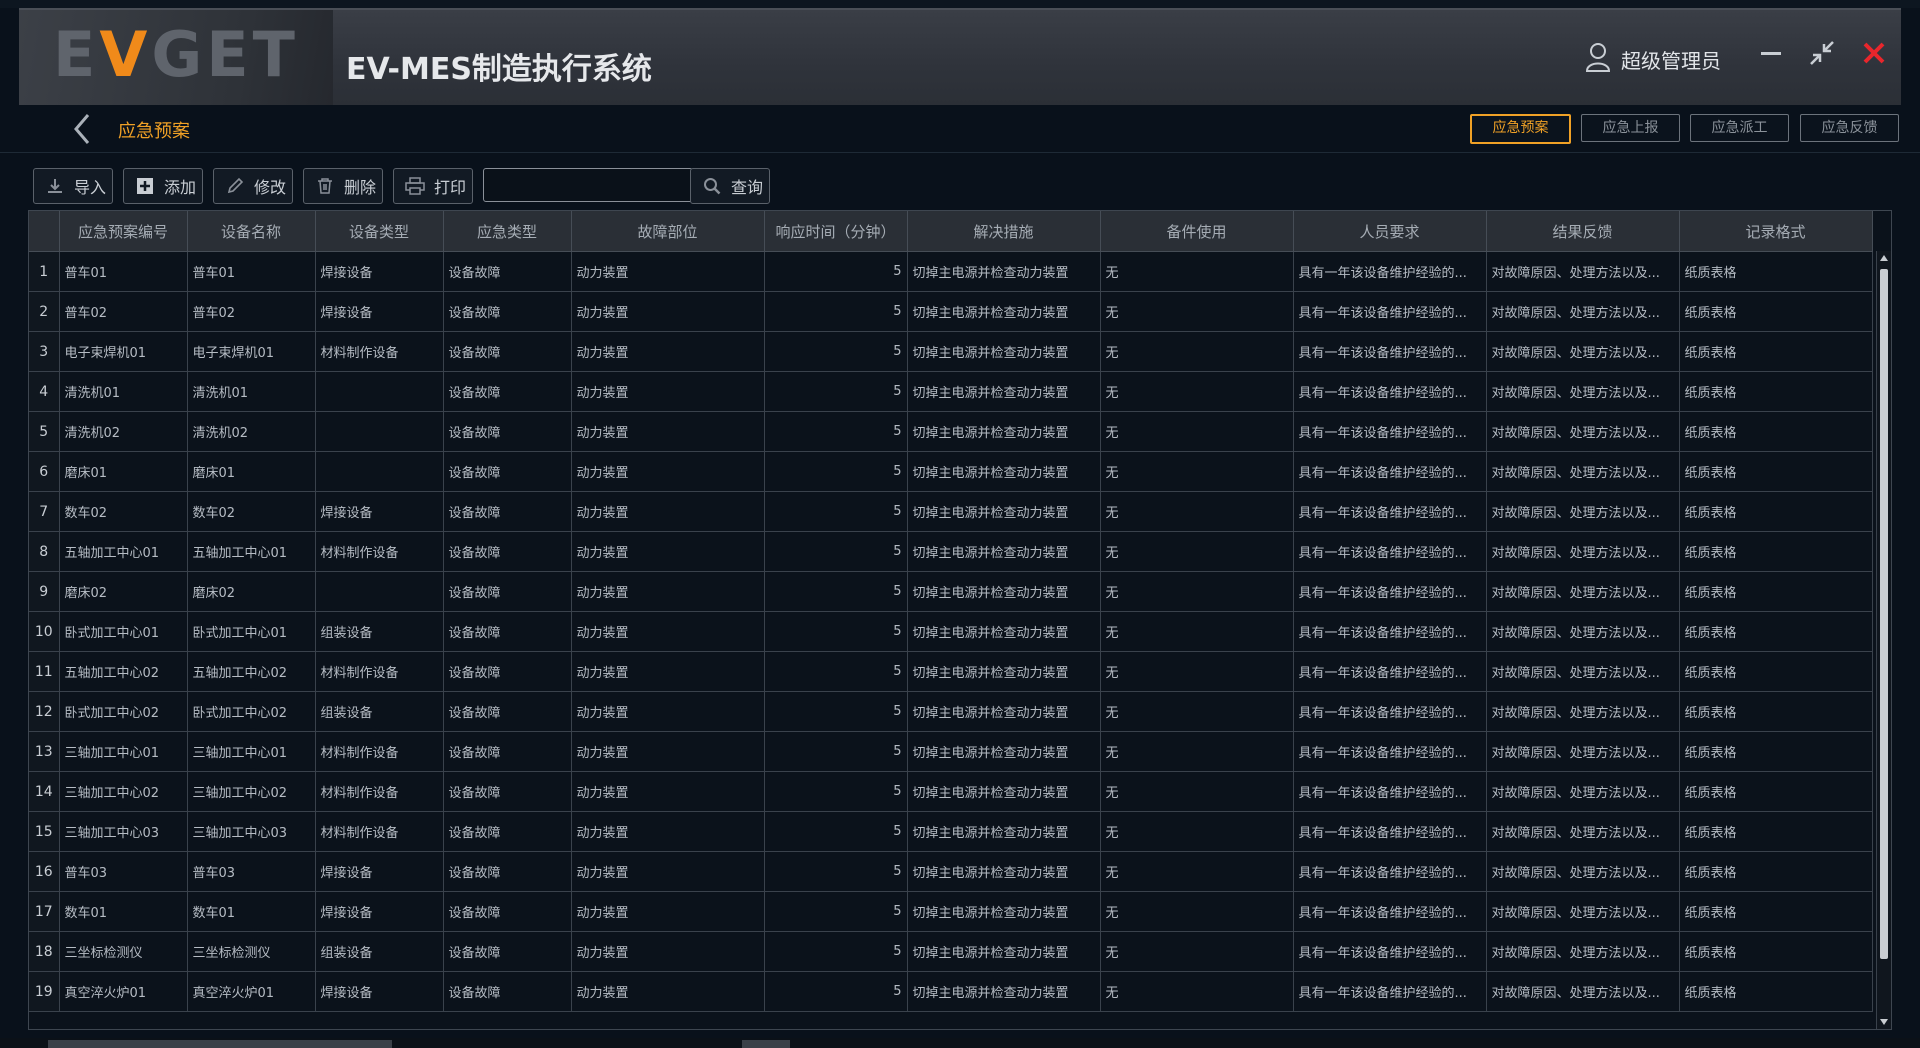 This screenshot has height=1048, width=1920. What do you see at coordinates (379, 231) in the screenshot?
I see `column-header: 设备类型` at bounding box center [379, 231].